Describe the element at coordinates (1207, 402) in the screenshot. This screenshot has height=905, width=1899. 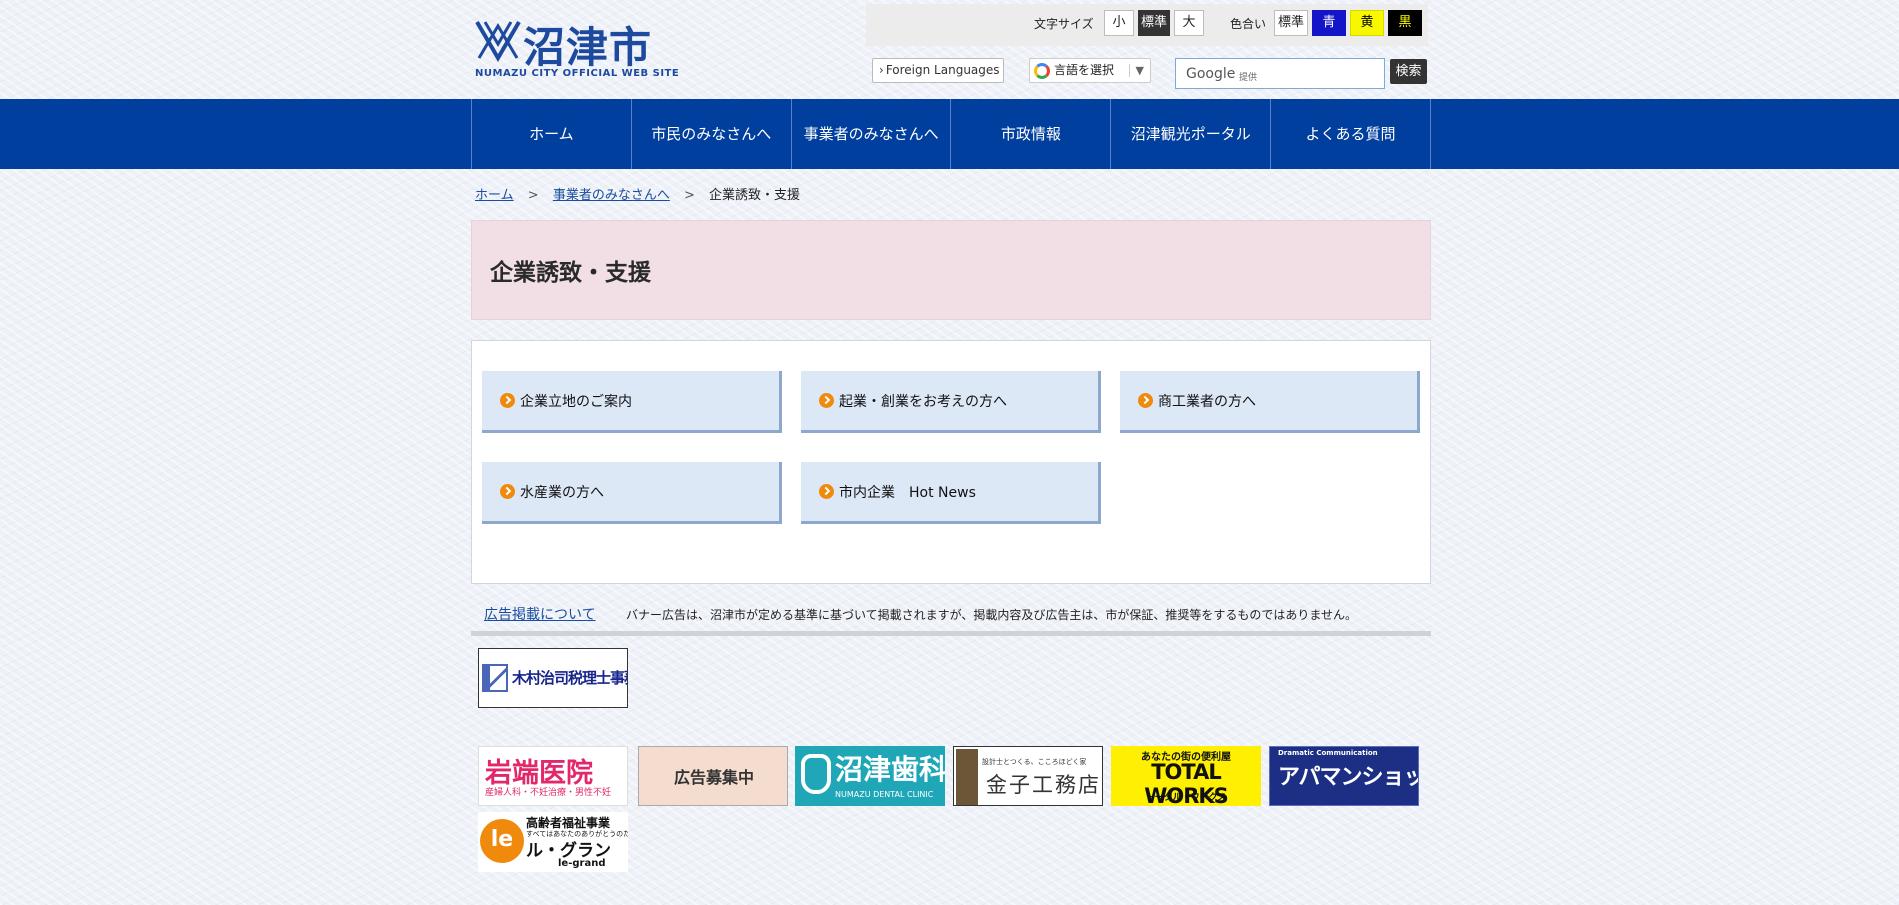
I see `tile-label: 商工業者の方へ` at that location.